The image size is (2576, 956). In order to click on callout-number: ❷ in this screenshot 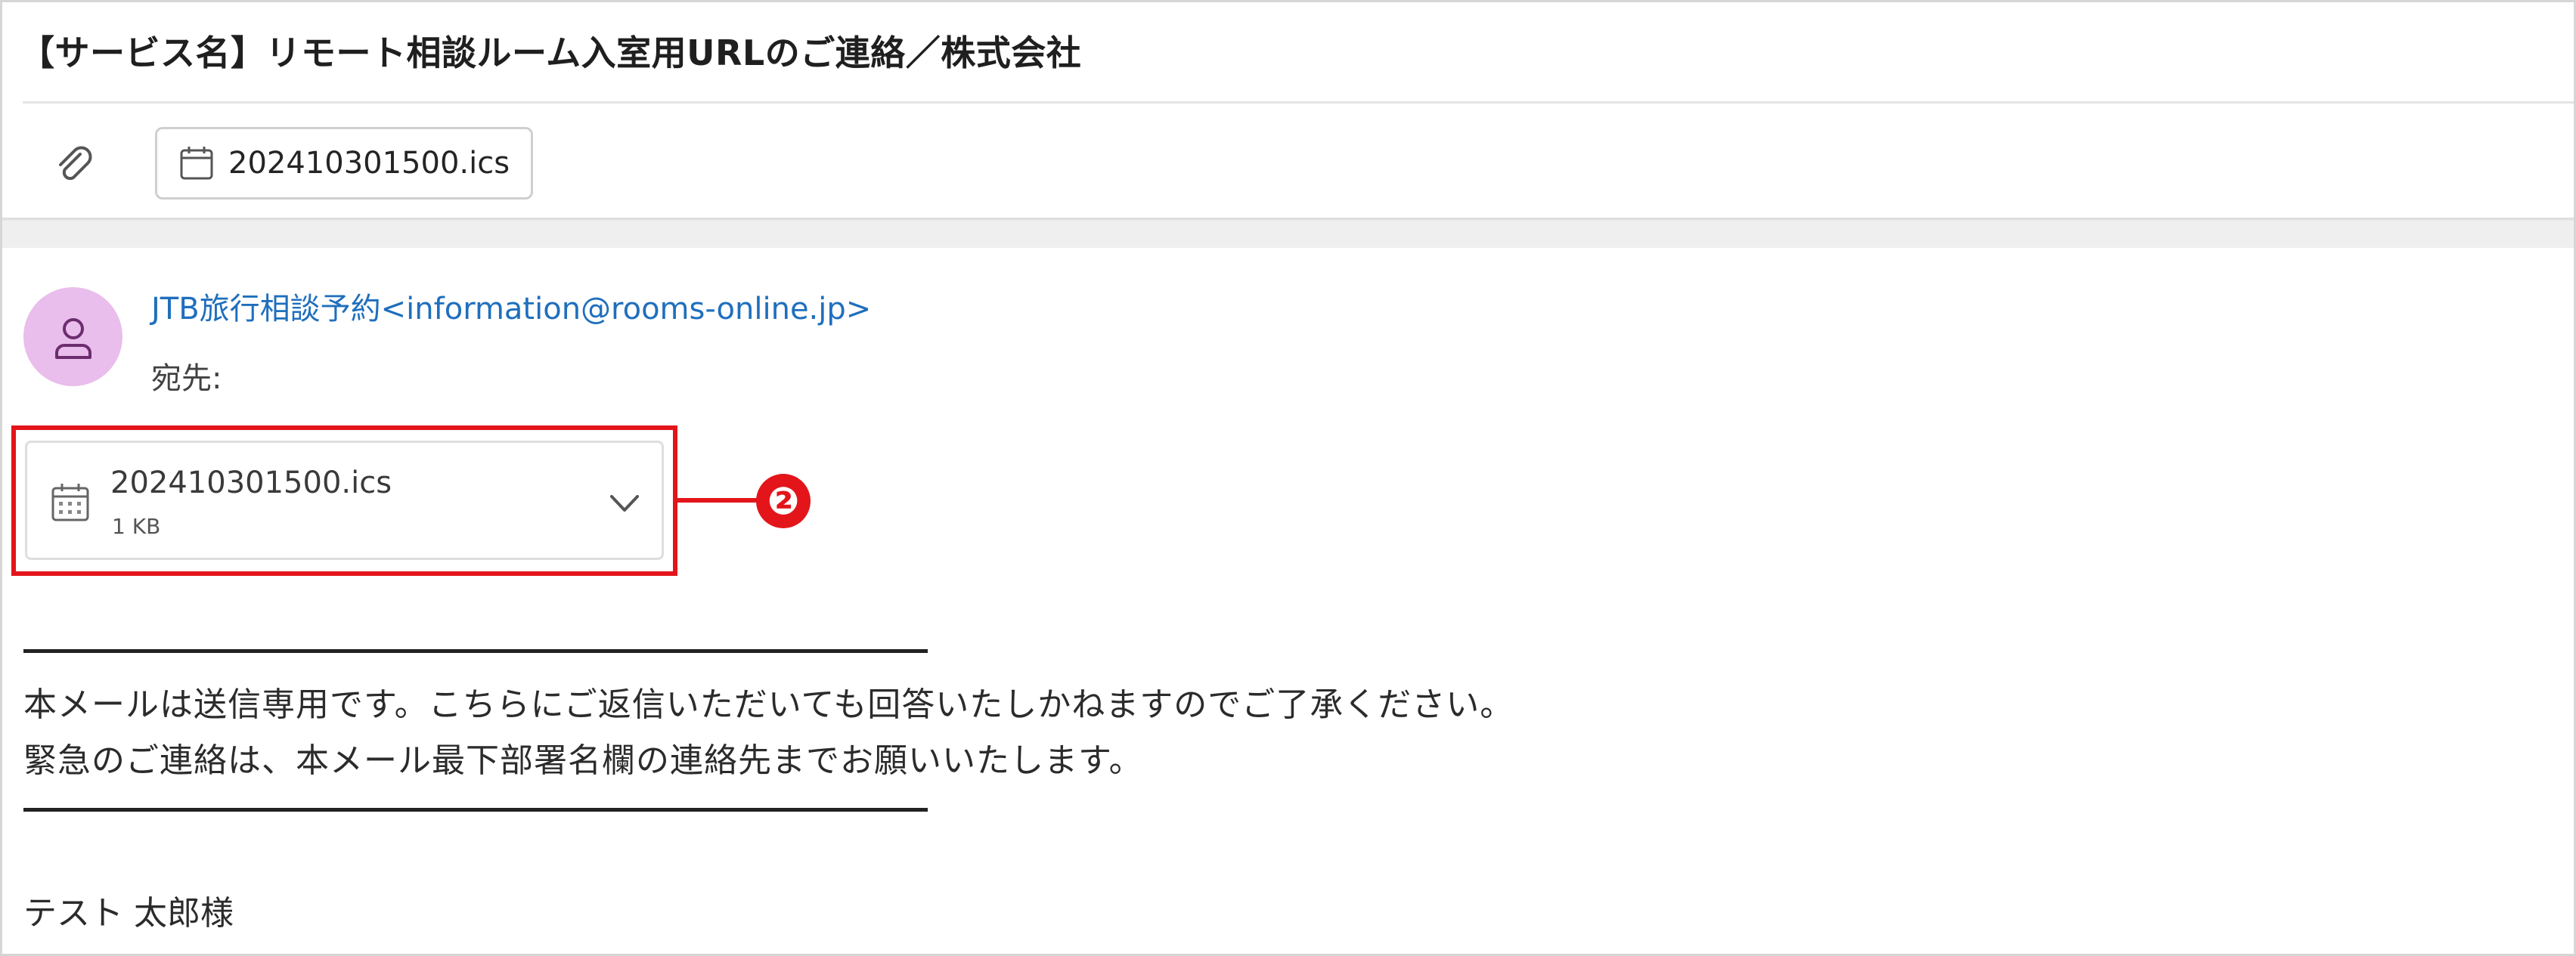, I will do `click(783, 501)`.